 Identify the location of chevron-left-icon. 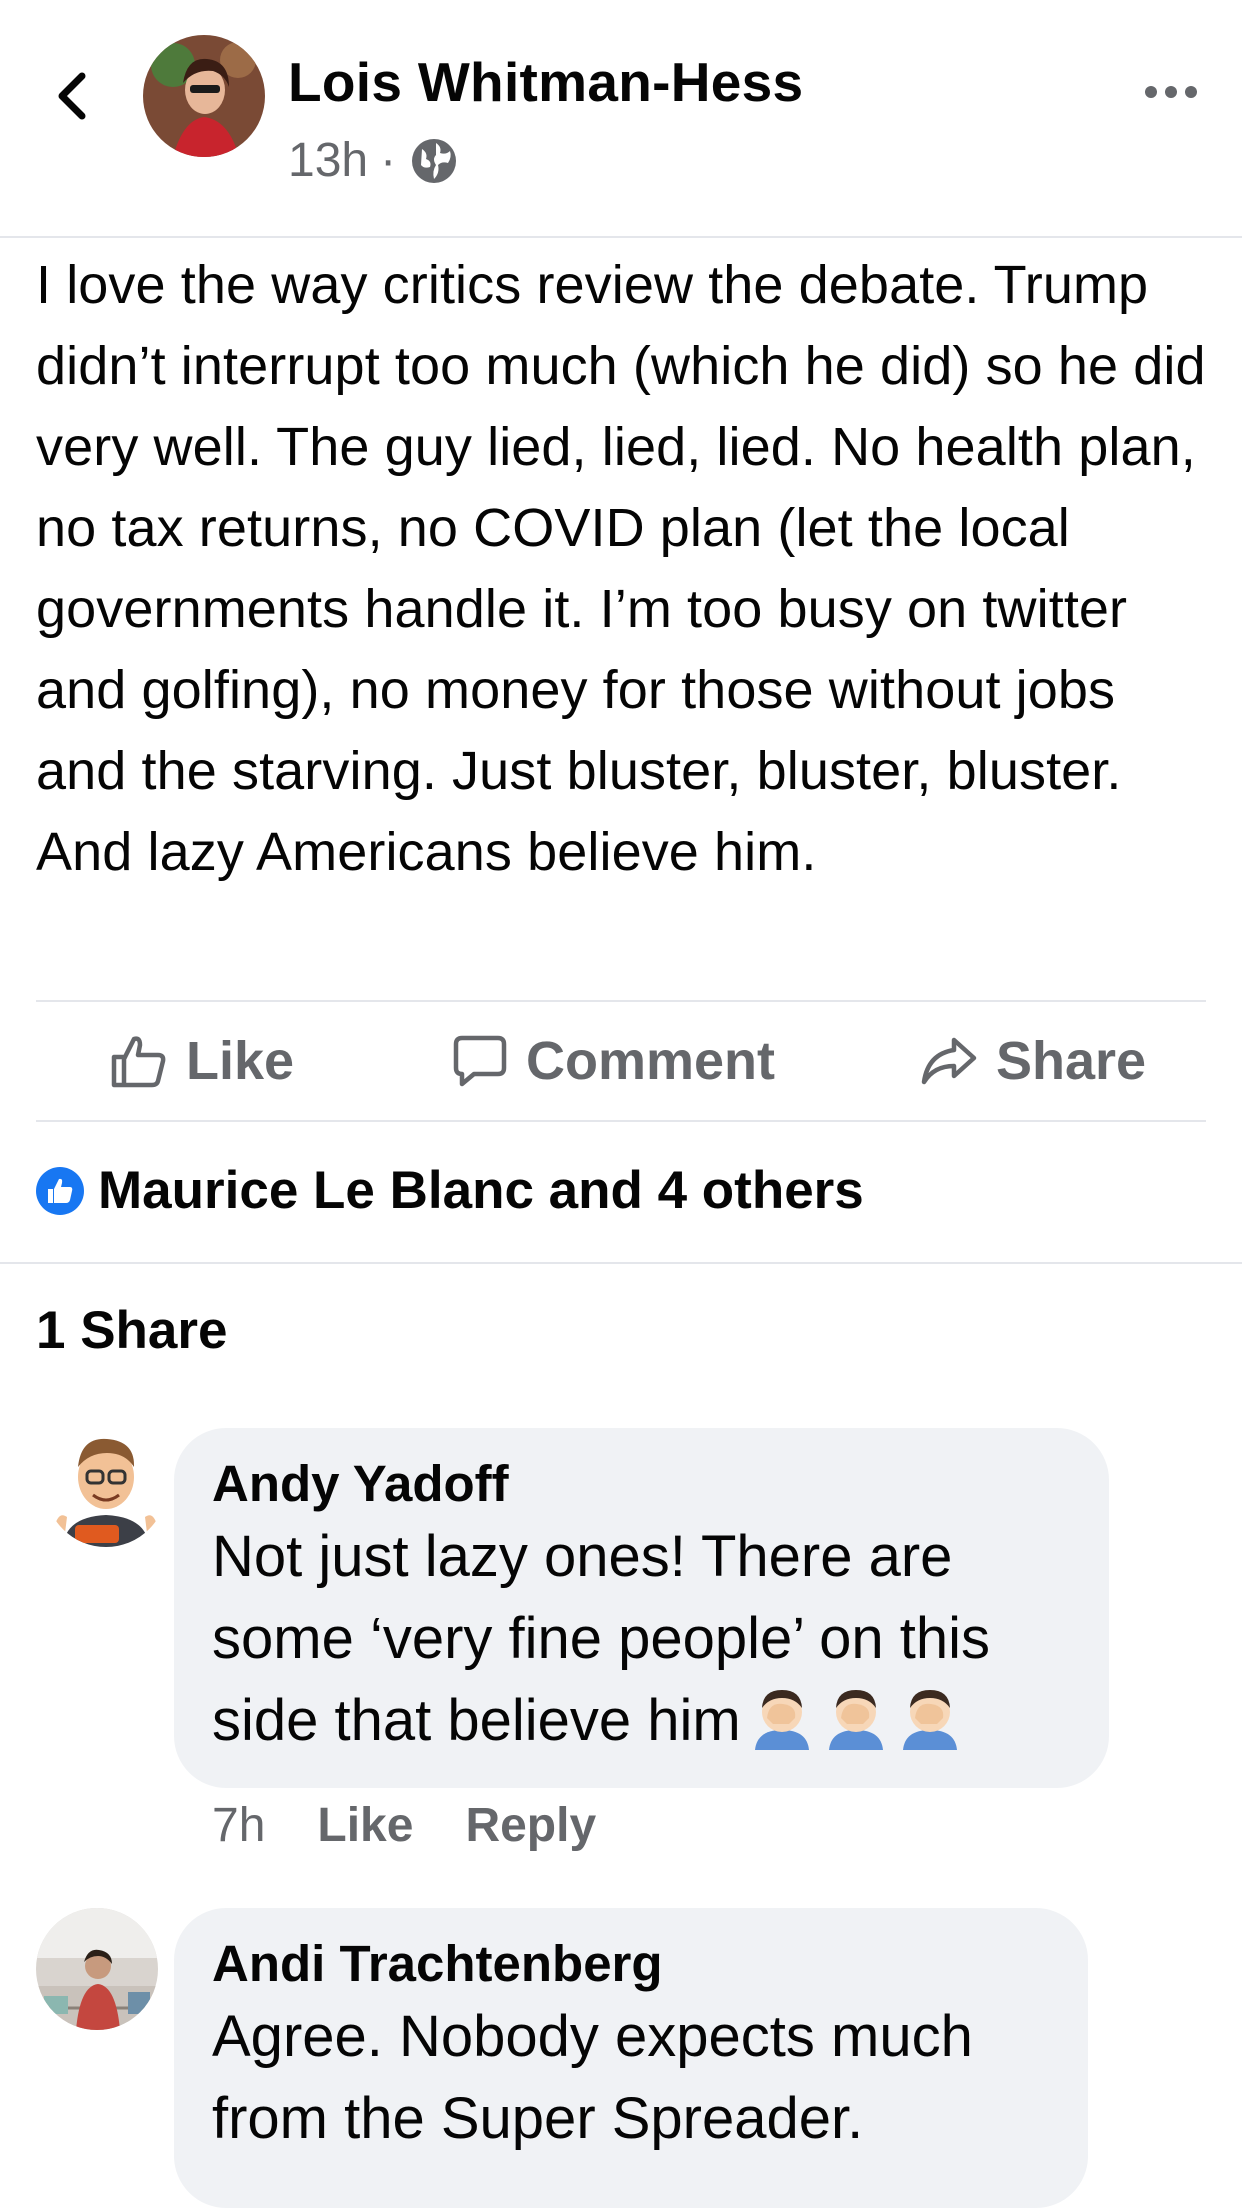
(73, 96).